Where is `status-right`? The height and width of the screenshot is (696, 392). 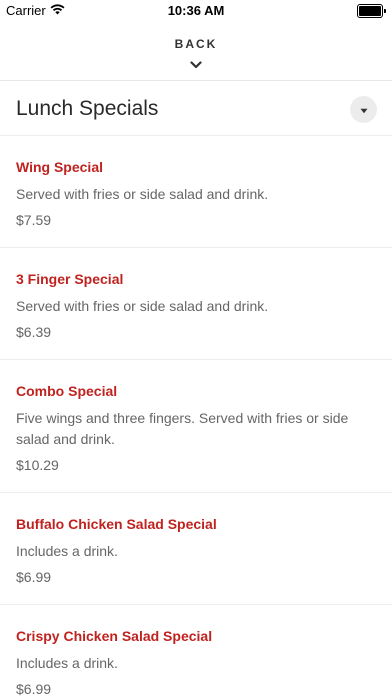
status-right is located at coordinates (371, 11).